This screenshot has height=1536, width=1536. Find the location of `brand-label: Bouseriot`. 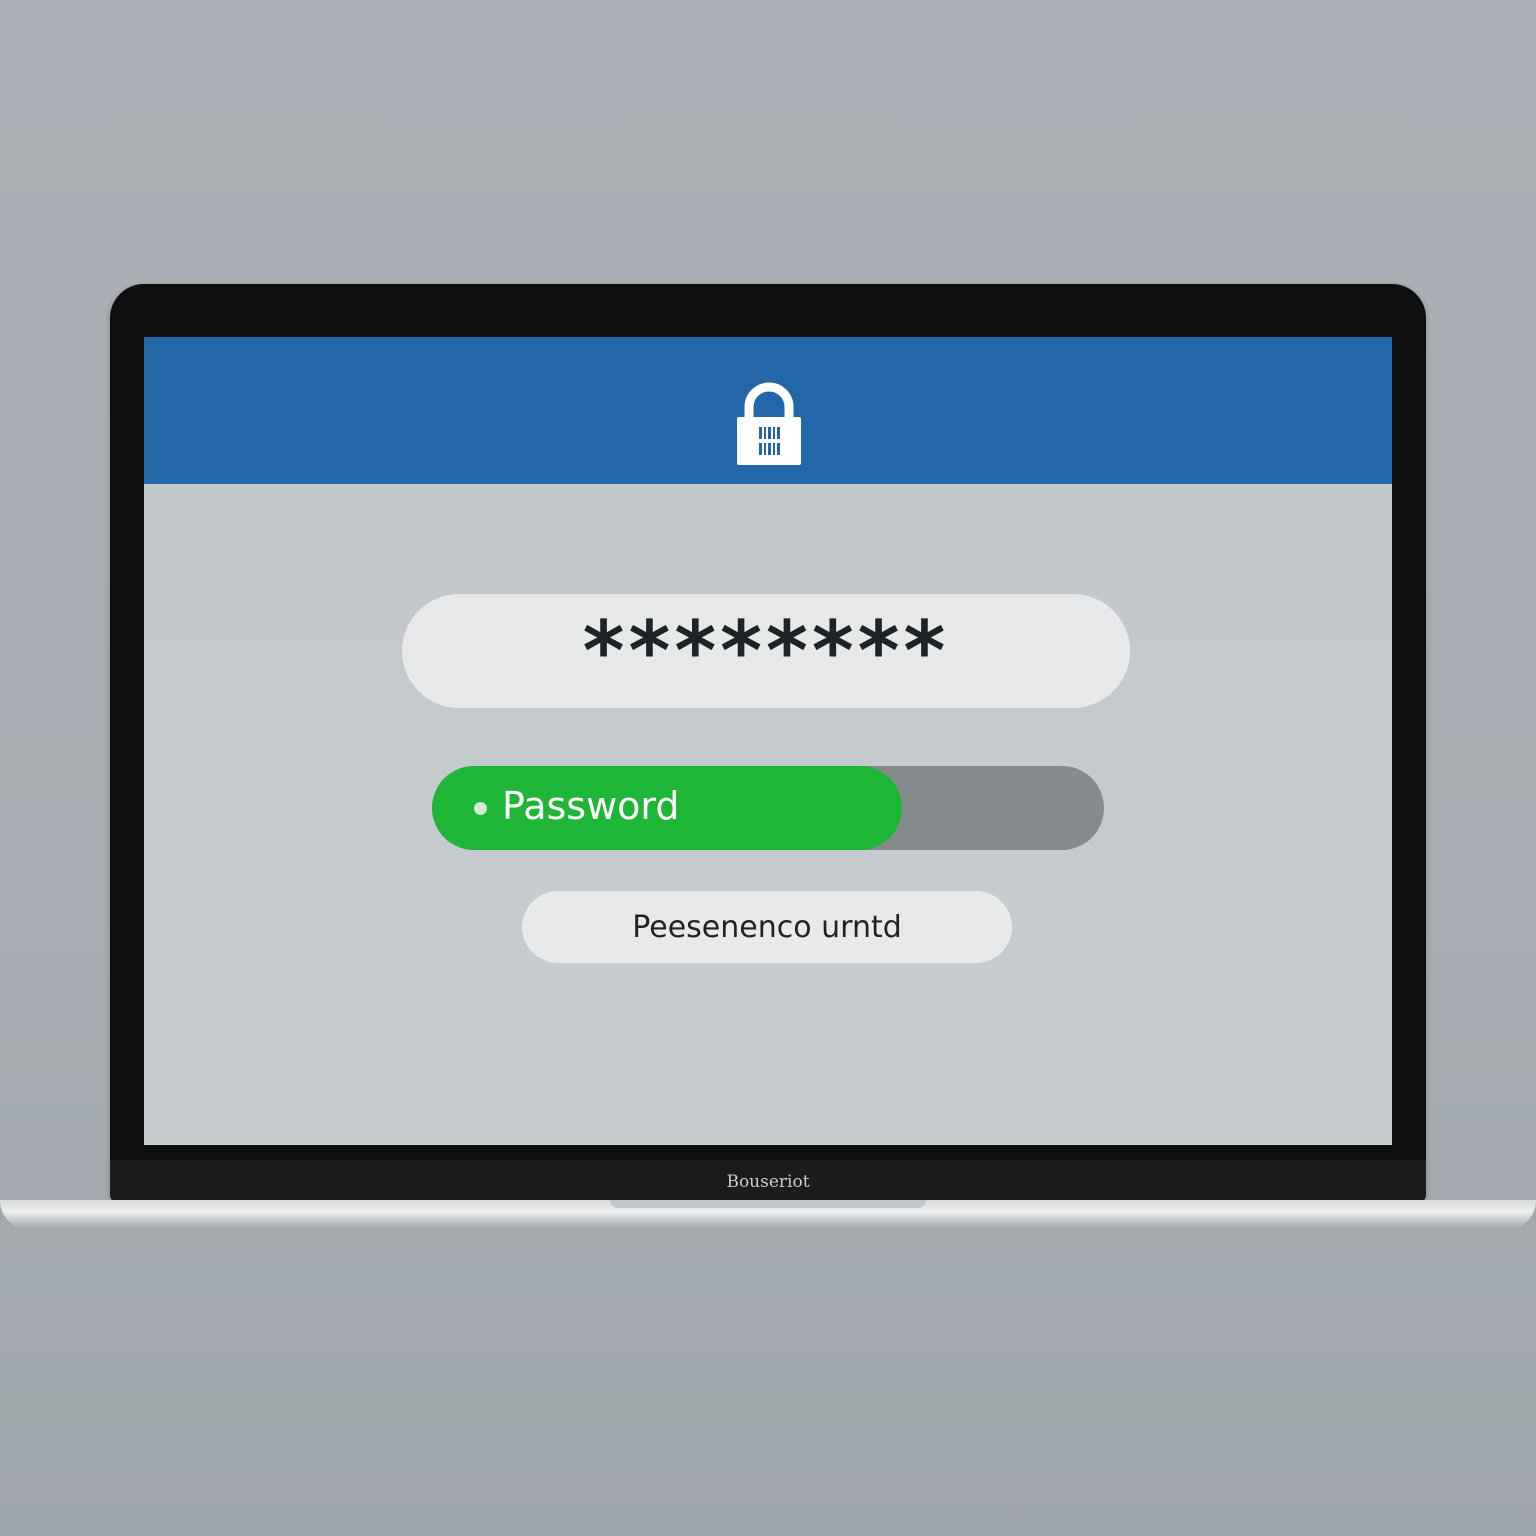

brand-label: Bouseriot is located at coordinates (768, 1182).